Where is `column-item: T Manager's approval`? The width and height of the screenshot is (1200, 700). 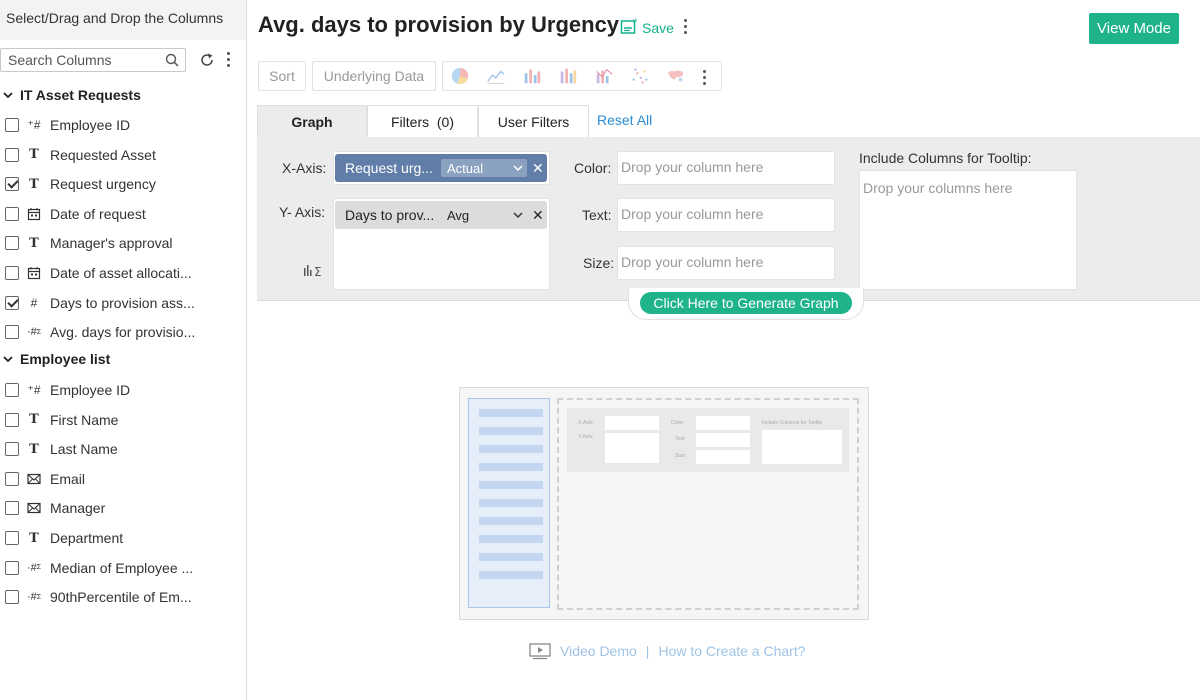 column-item: T Manager's approval is located at coordinates (123, 243).